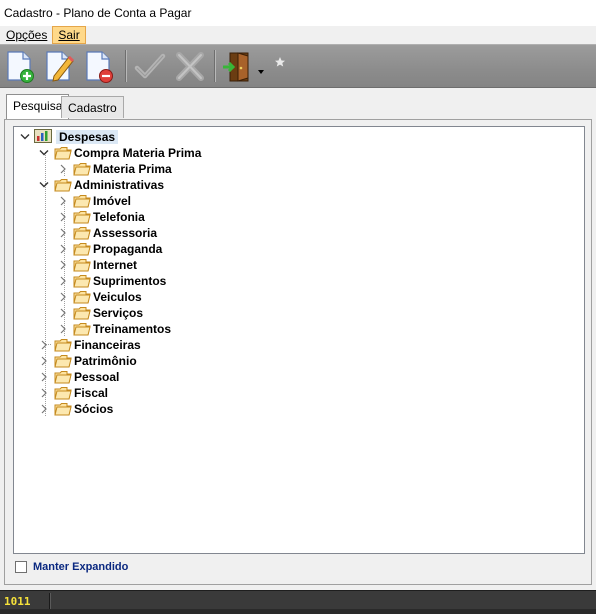  Describe the element at coordinates (150, 67) in the screenshot. I see `confirm-check-icon` at that location.